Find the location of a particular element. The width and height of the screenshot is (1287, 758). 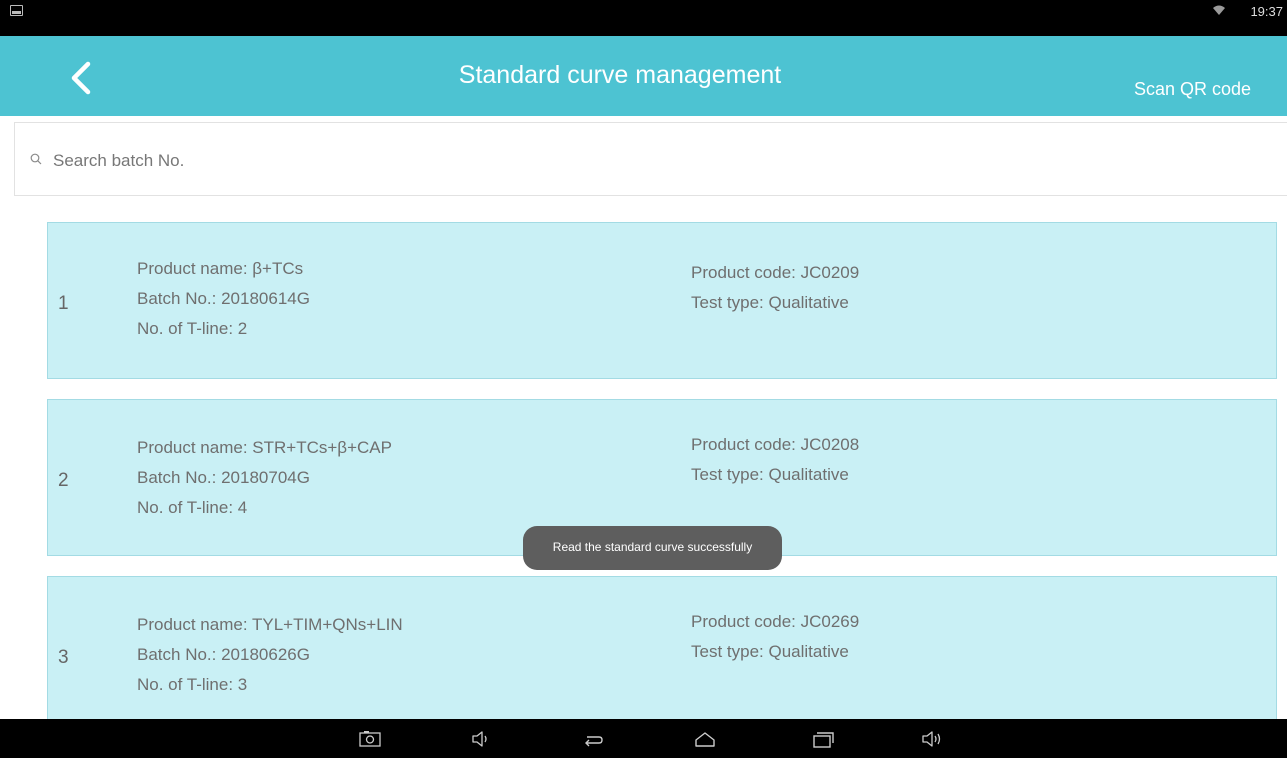

home-icon is located at coordinates (705, 739).